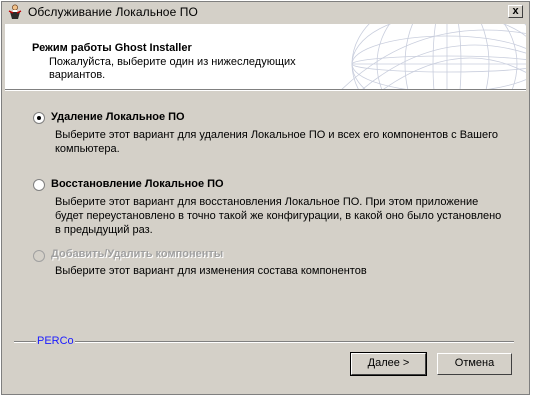  Describe the element at coordinates (112, 48) in the screenshot. I see `header-title: Режим работы Ghost Installer` at that location.